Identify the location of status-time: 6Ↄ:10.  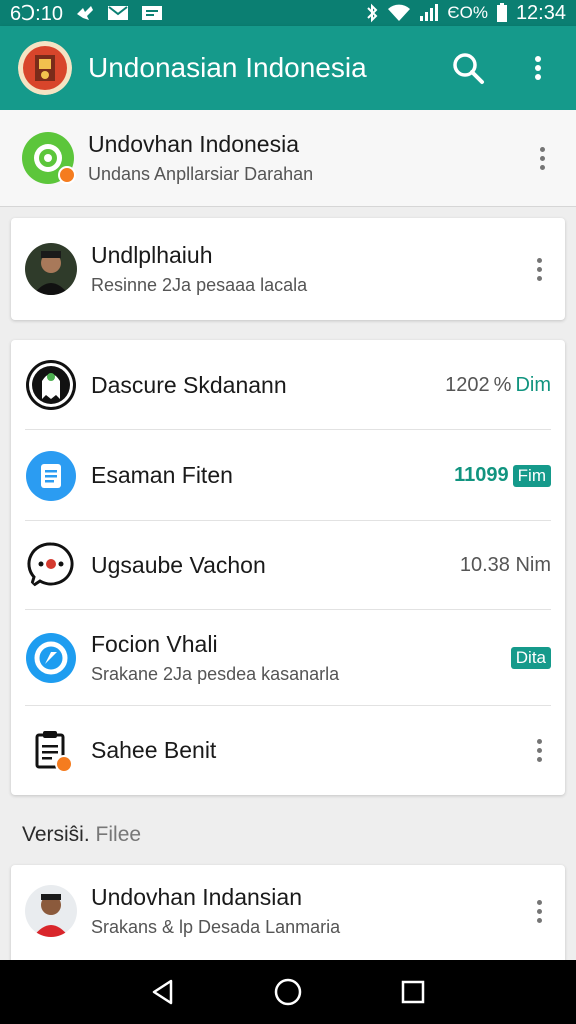
(36, 13).